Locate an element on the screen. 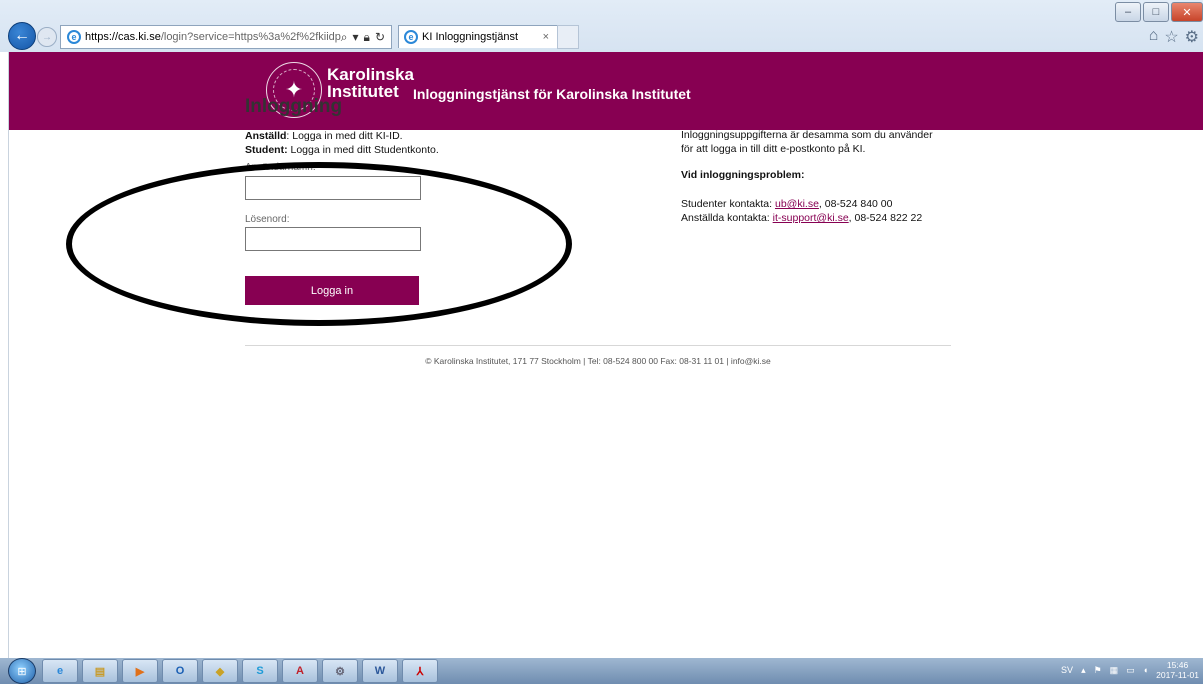  footer-divider is located at coordinates (598, 345).